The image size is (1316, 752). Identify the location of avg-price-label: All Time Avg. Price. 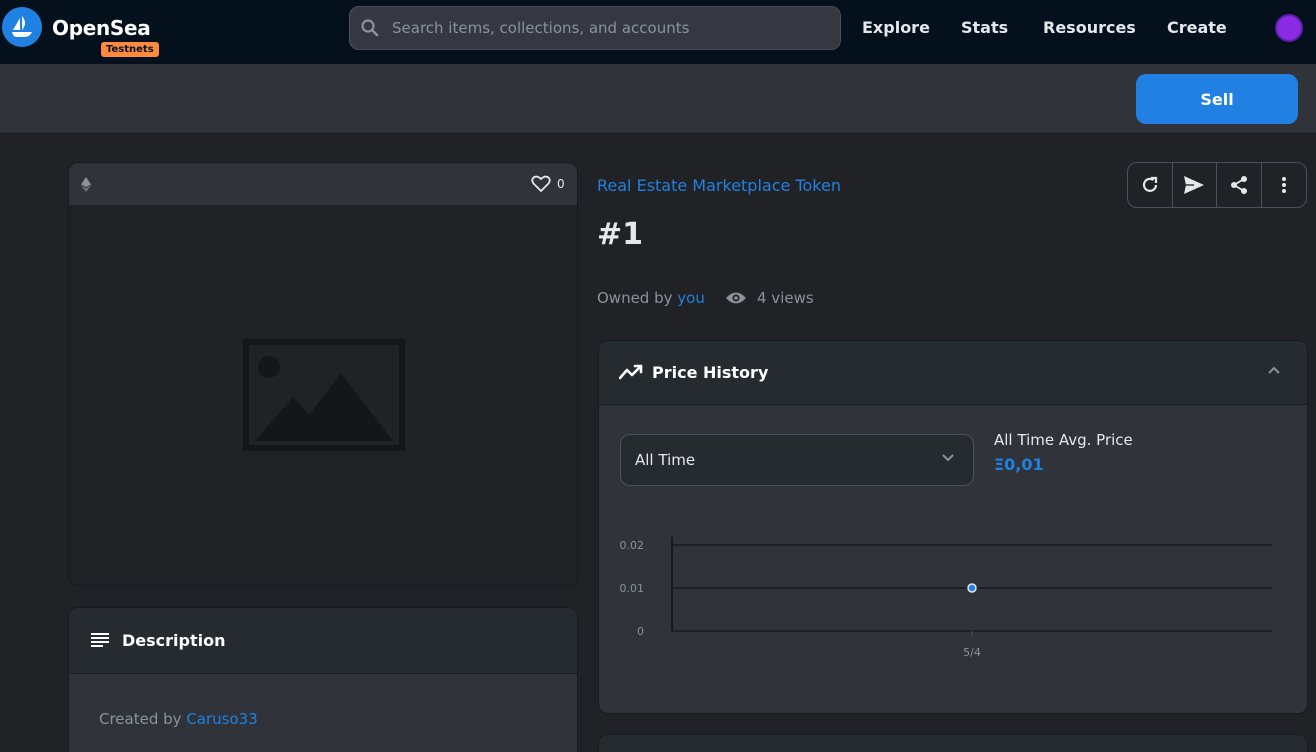
(1063, 440).